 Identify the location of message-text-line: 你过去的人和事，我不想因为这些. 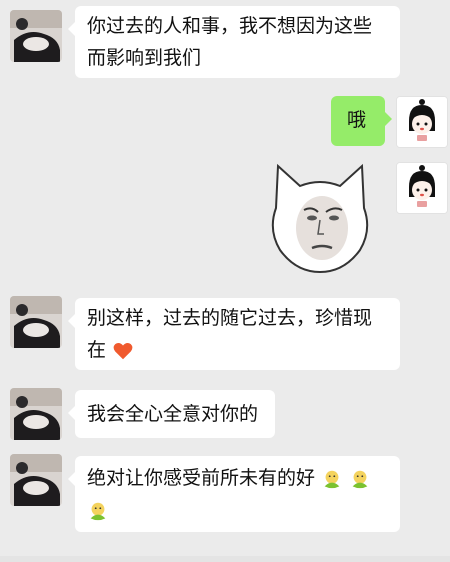
(230, 26).